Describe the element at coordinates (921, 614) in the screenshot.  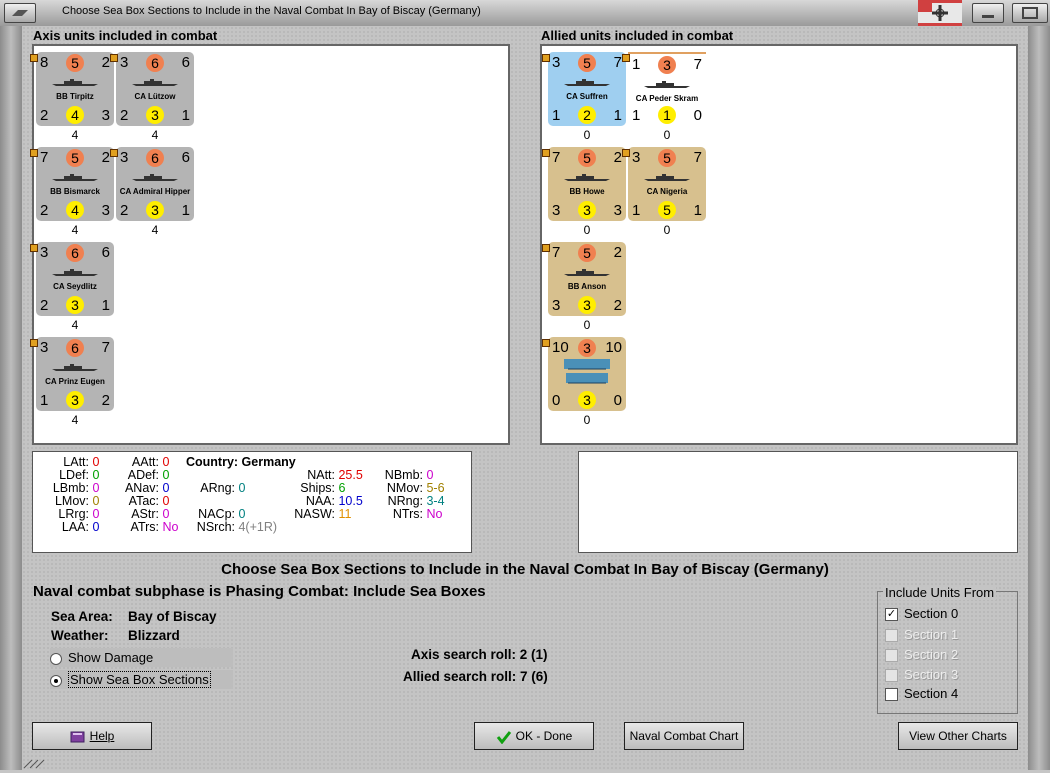
I see `section-0-checkbox: ✓ Section 0` at that location.